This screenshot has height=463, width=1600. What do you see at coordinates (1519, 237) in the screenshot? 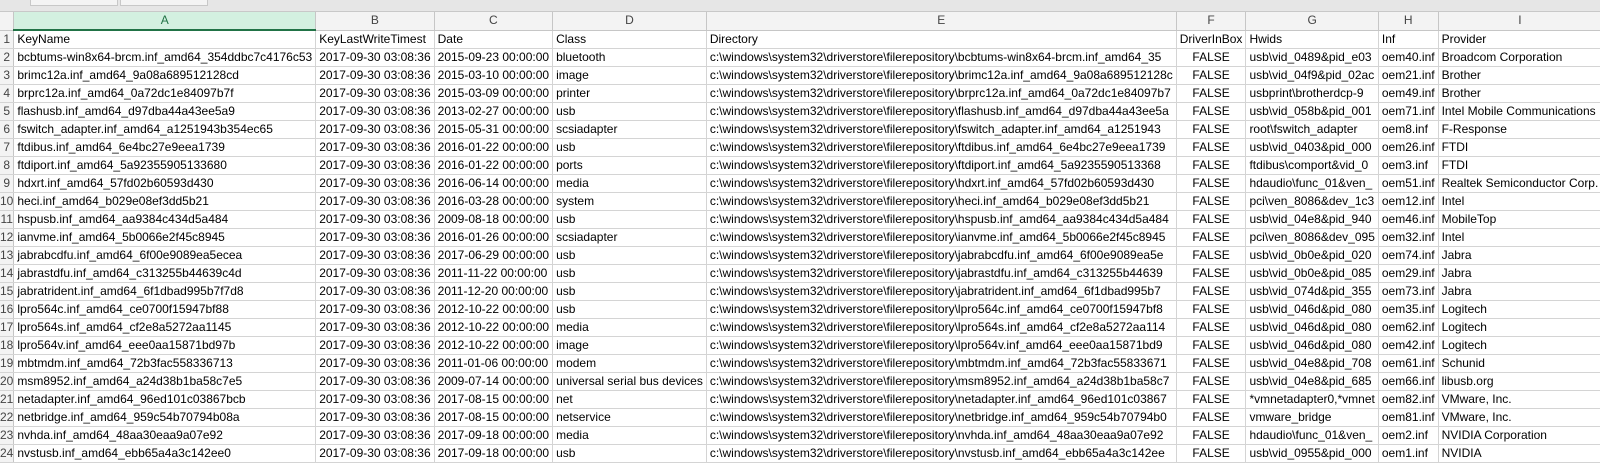
I see `cell: Intel` at bounding box center [1519, 237].